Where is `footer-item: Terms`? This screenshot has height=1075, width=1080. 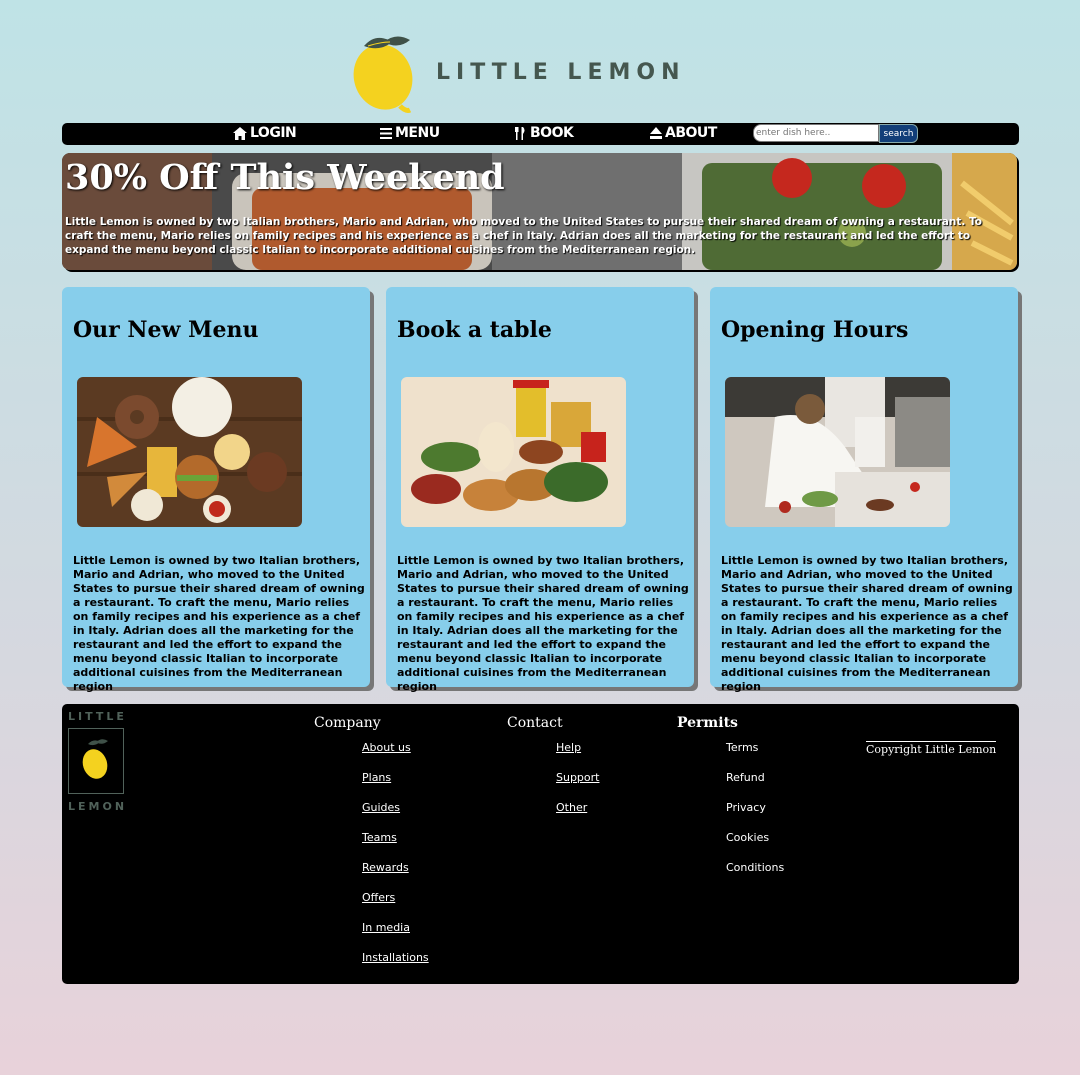 footer-item: Terms is located at coordinates (755, 755).